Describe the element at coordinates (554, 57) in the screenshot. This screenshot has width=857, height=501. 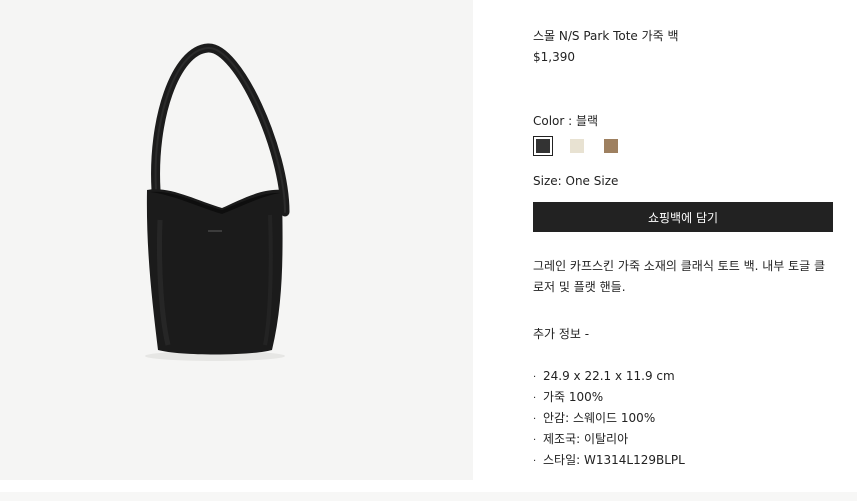
I see `product-price: $1,390` at that location.